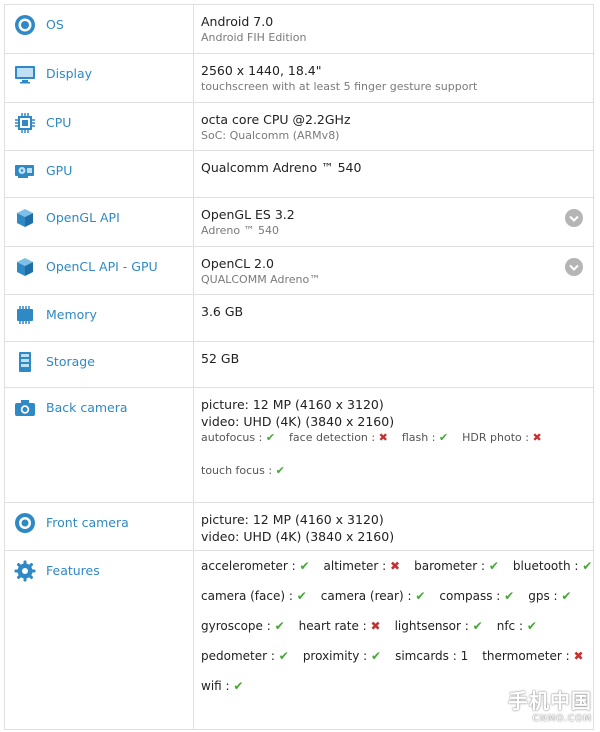 This screenshot has height=732, width=600. I want to click on feature-wifi: wifi :, so click(215, 686).